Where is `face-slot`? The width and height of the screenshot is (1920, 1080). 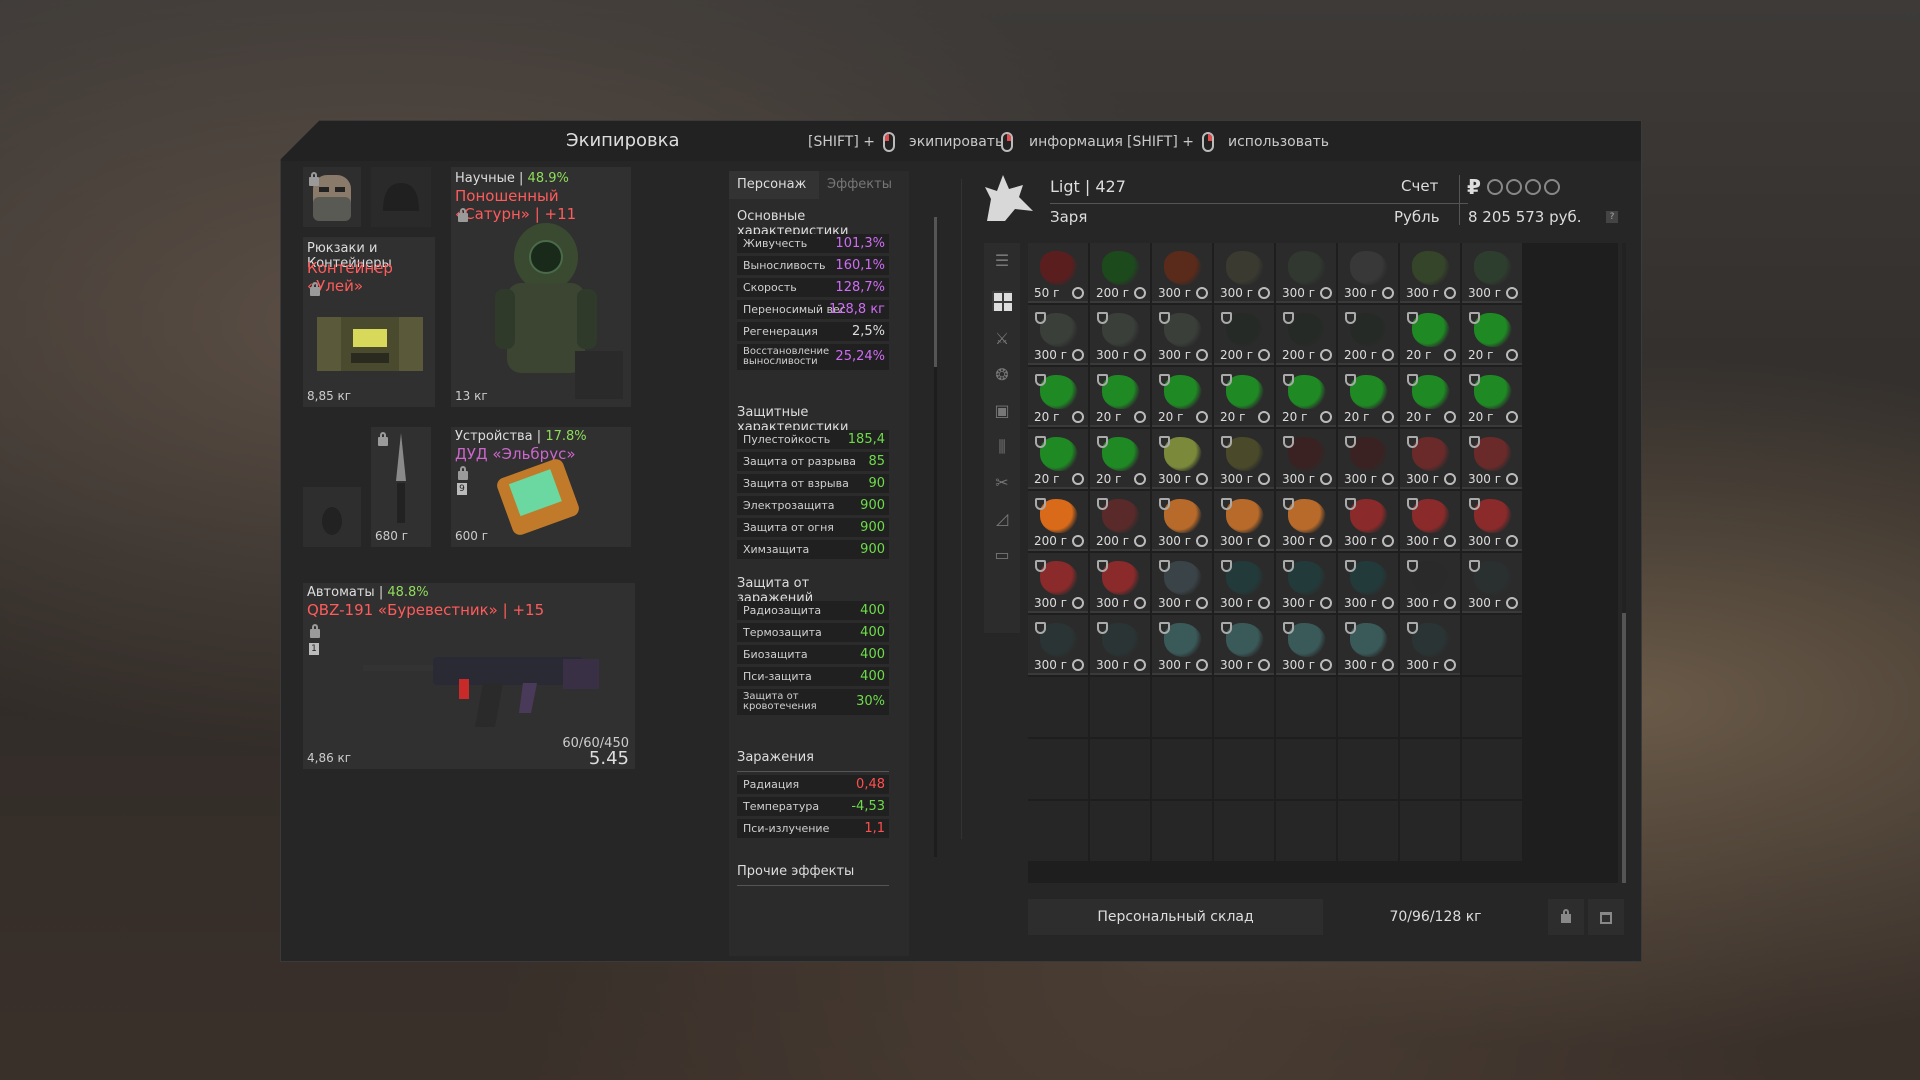
face-slot is located at coordinates (332, 197).